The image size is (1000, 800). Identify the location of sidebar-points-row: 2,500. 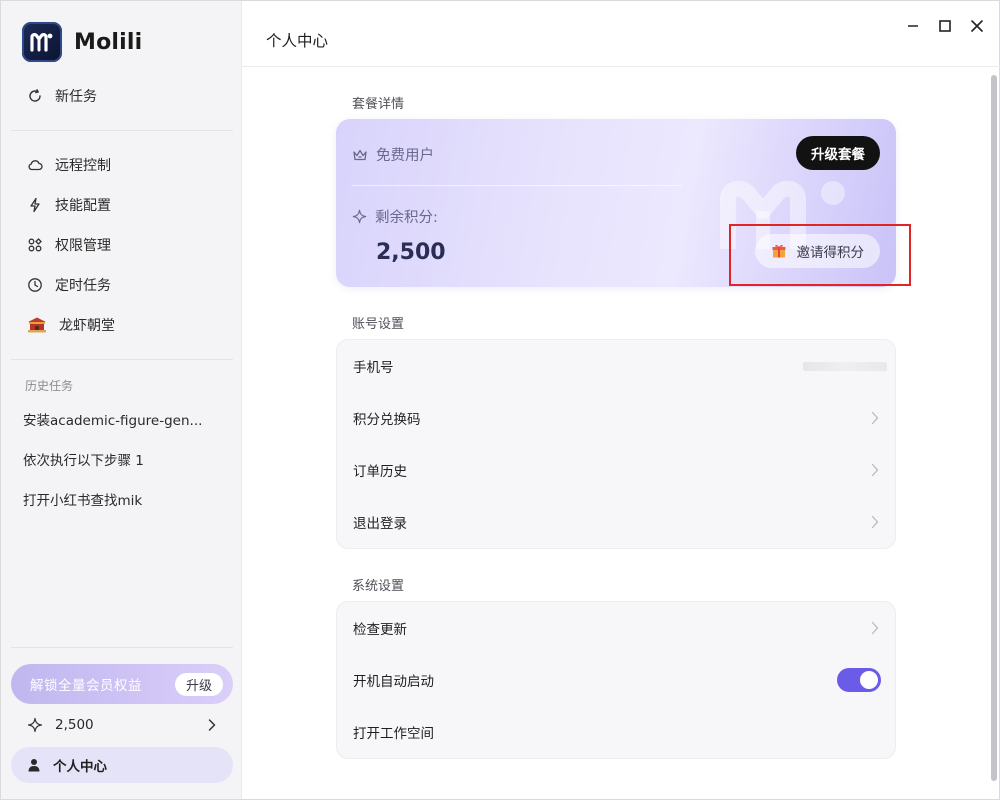
(122, 725).